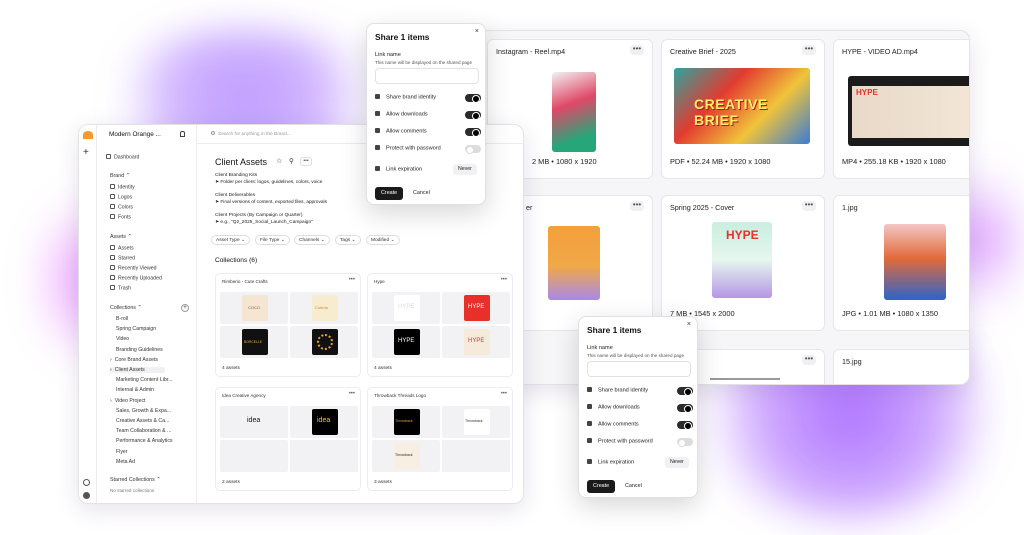 The image size is (1024, 535). What do you see at coordinates (279, 161) in the screenshot?
I see `star-icon: ☆` at bounding box center [279, 161].